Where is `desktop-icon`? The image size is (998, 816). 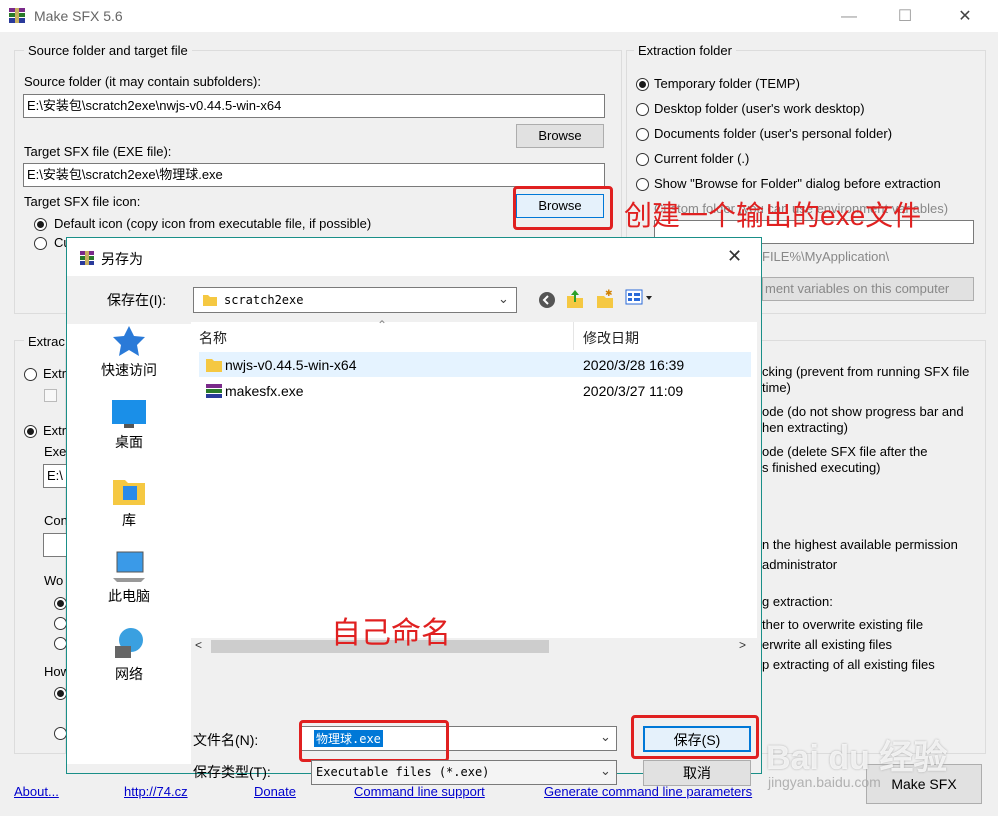 desktop-icon is located at coordinates (129, 414).